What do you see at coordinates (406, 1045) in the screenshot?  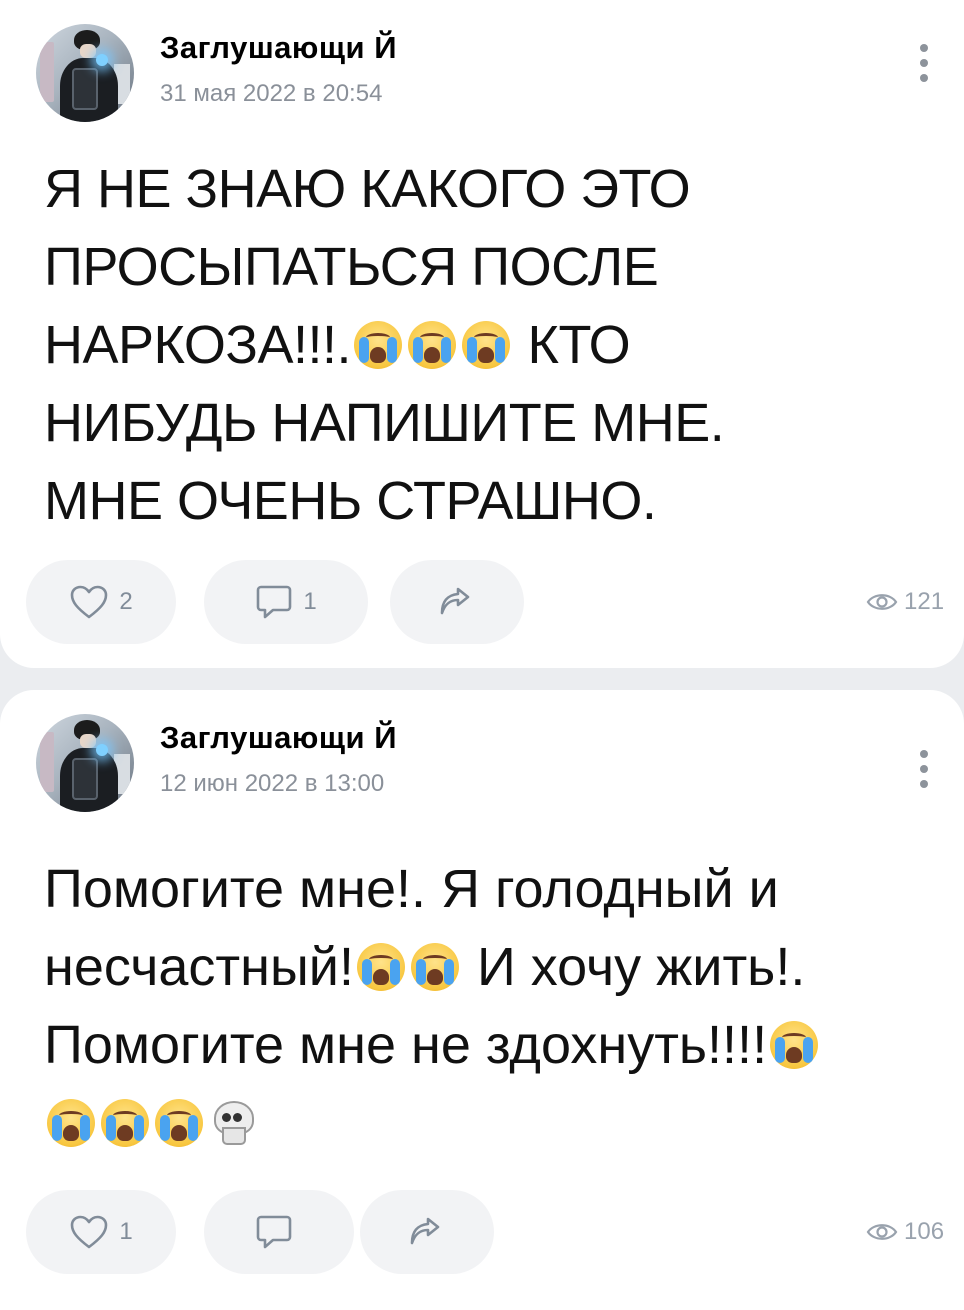 I see `post-text-line: Помогите мне не здохнуть!!!!` at bounding box center [406, 1045].